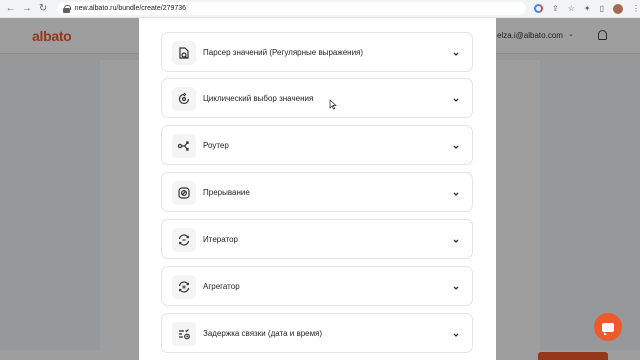  What do you see at coordinates (184, 146) in the screenshot?
I see `router-icon` at bounding box center [184, 146].